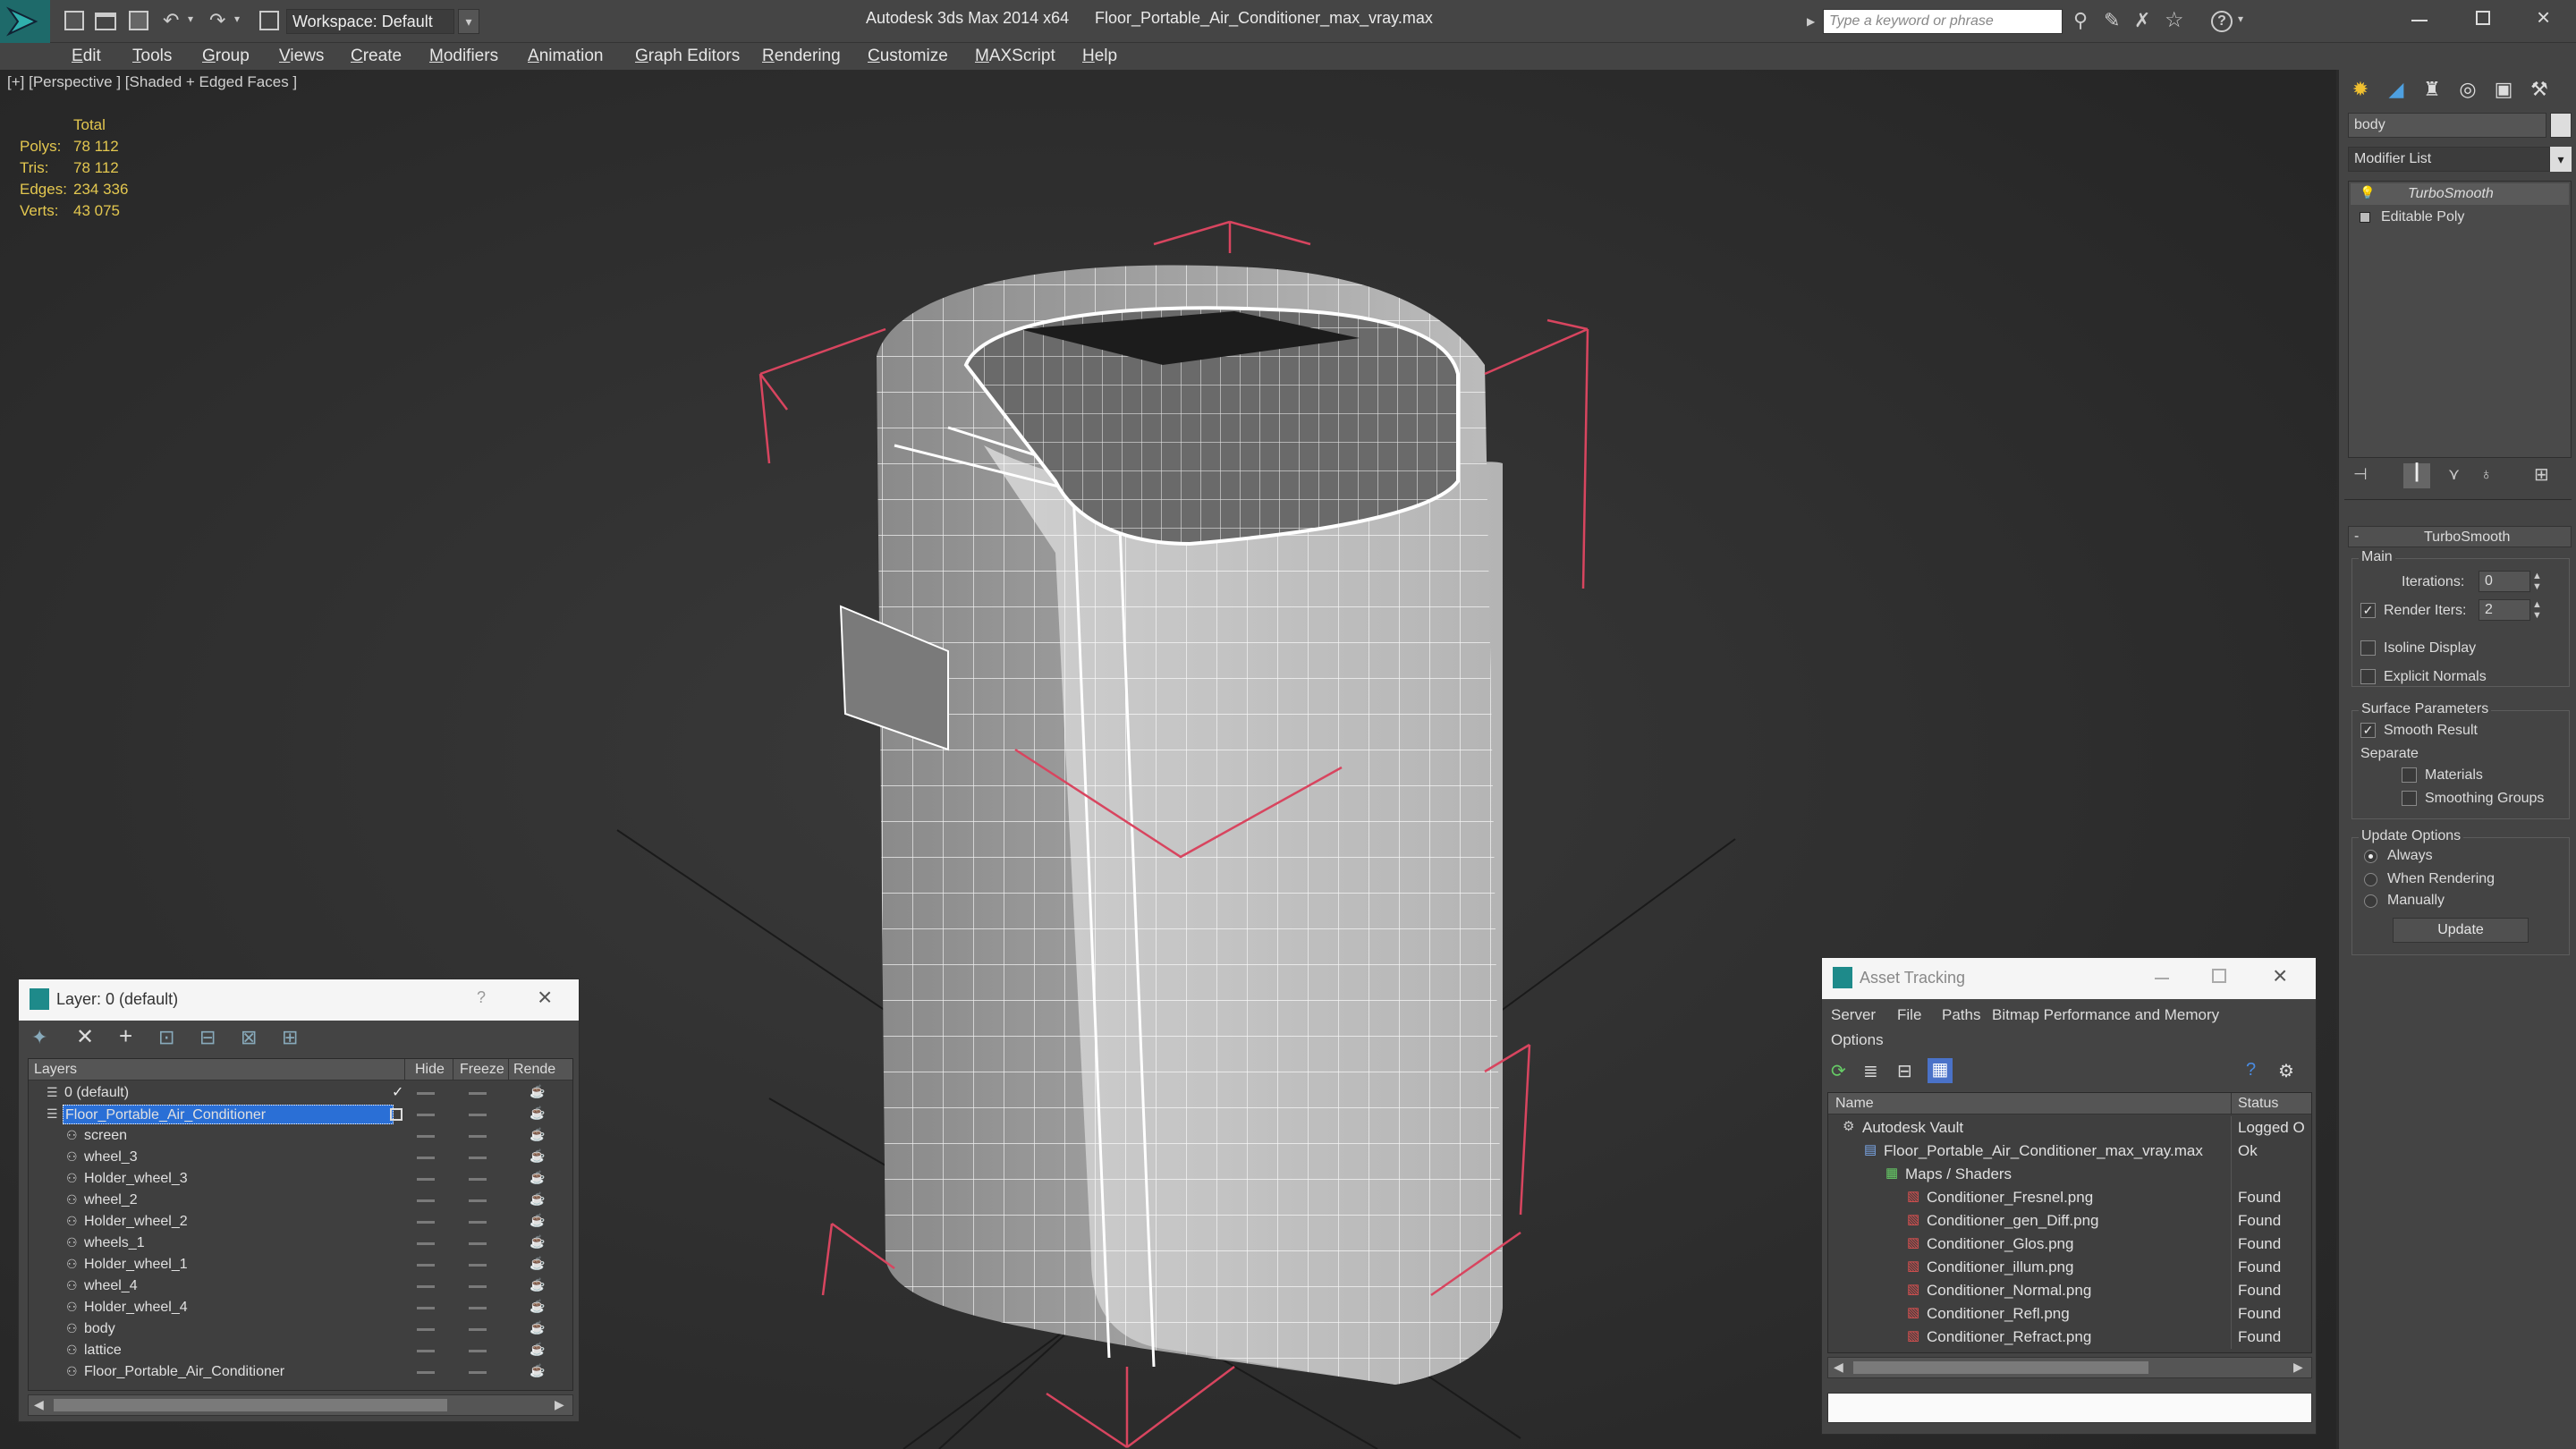  Describe the element at coordinates (301, 56) in the screenshot. I see `menu-views: Views` at that location.